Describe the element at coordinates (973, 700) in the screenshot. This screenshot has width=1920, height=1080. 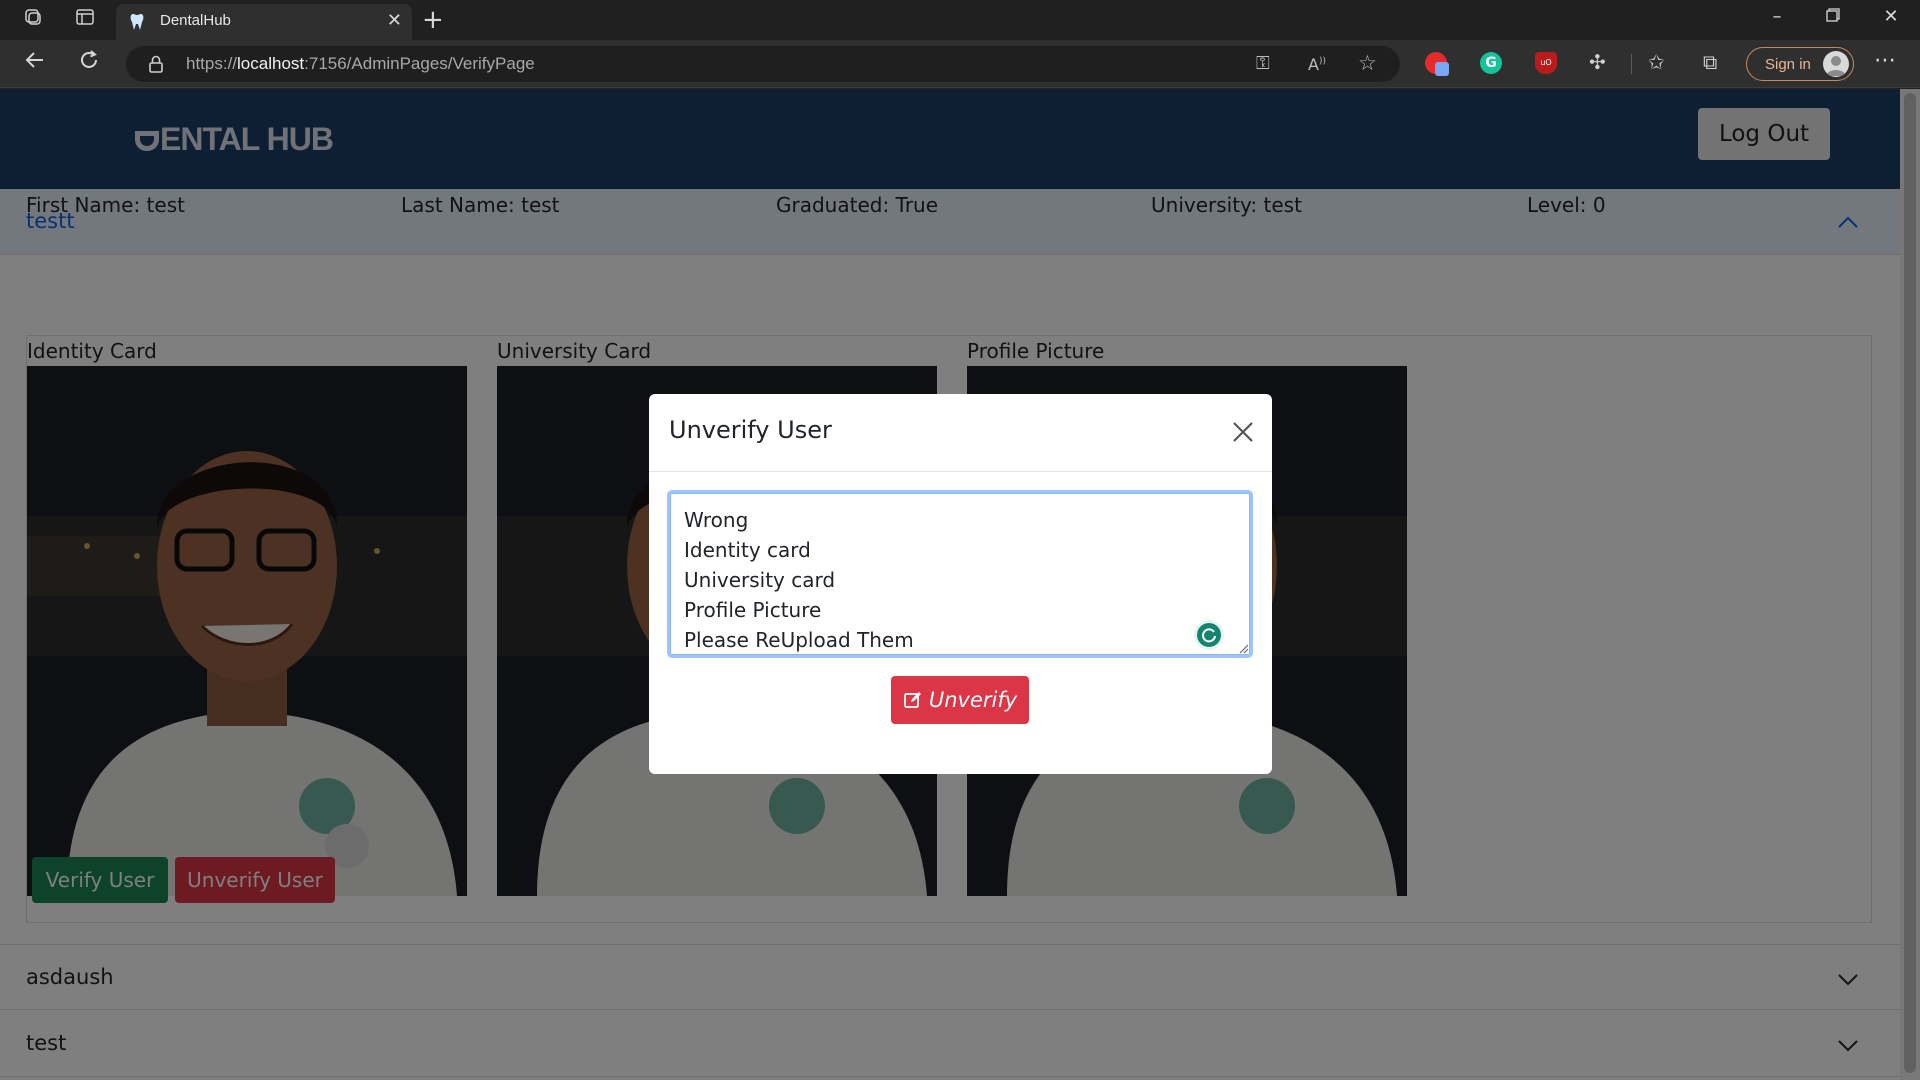
I see `unverify-submit-label: Unverify` at that location.